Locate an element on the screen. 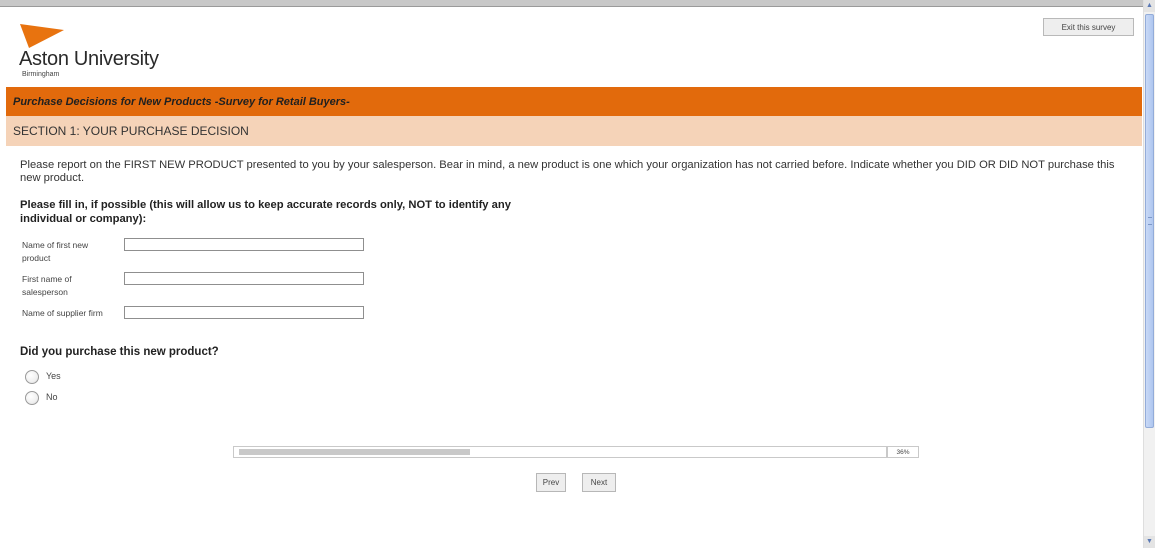 The height and width of the screenshot is (548, 1155). no-radio-button is located at coordinates (32, 398).